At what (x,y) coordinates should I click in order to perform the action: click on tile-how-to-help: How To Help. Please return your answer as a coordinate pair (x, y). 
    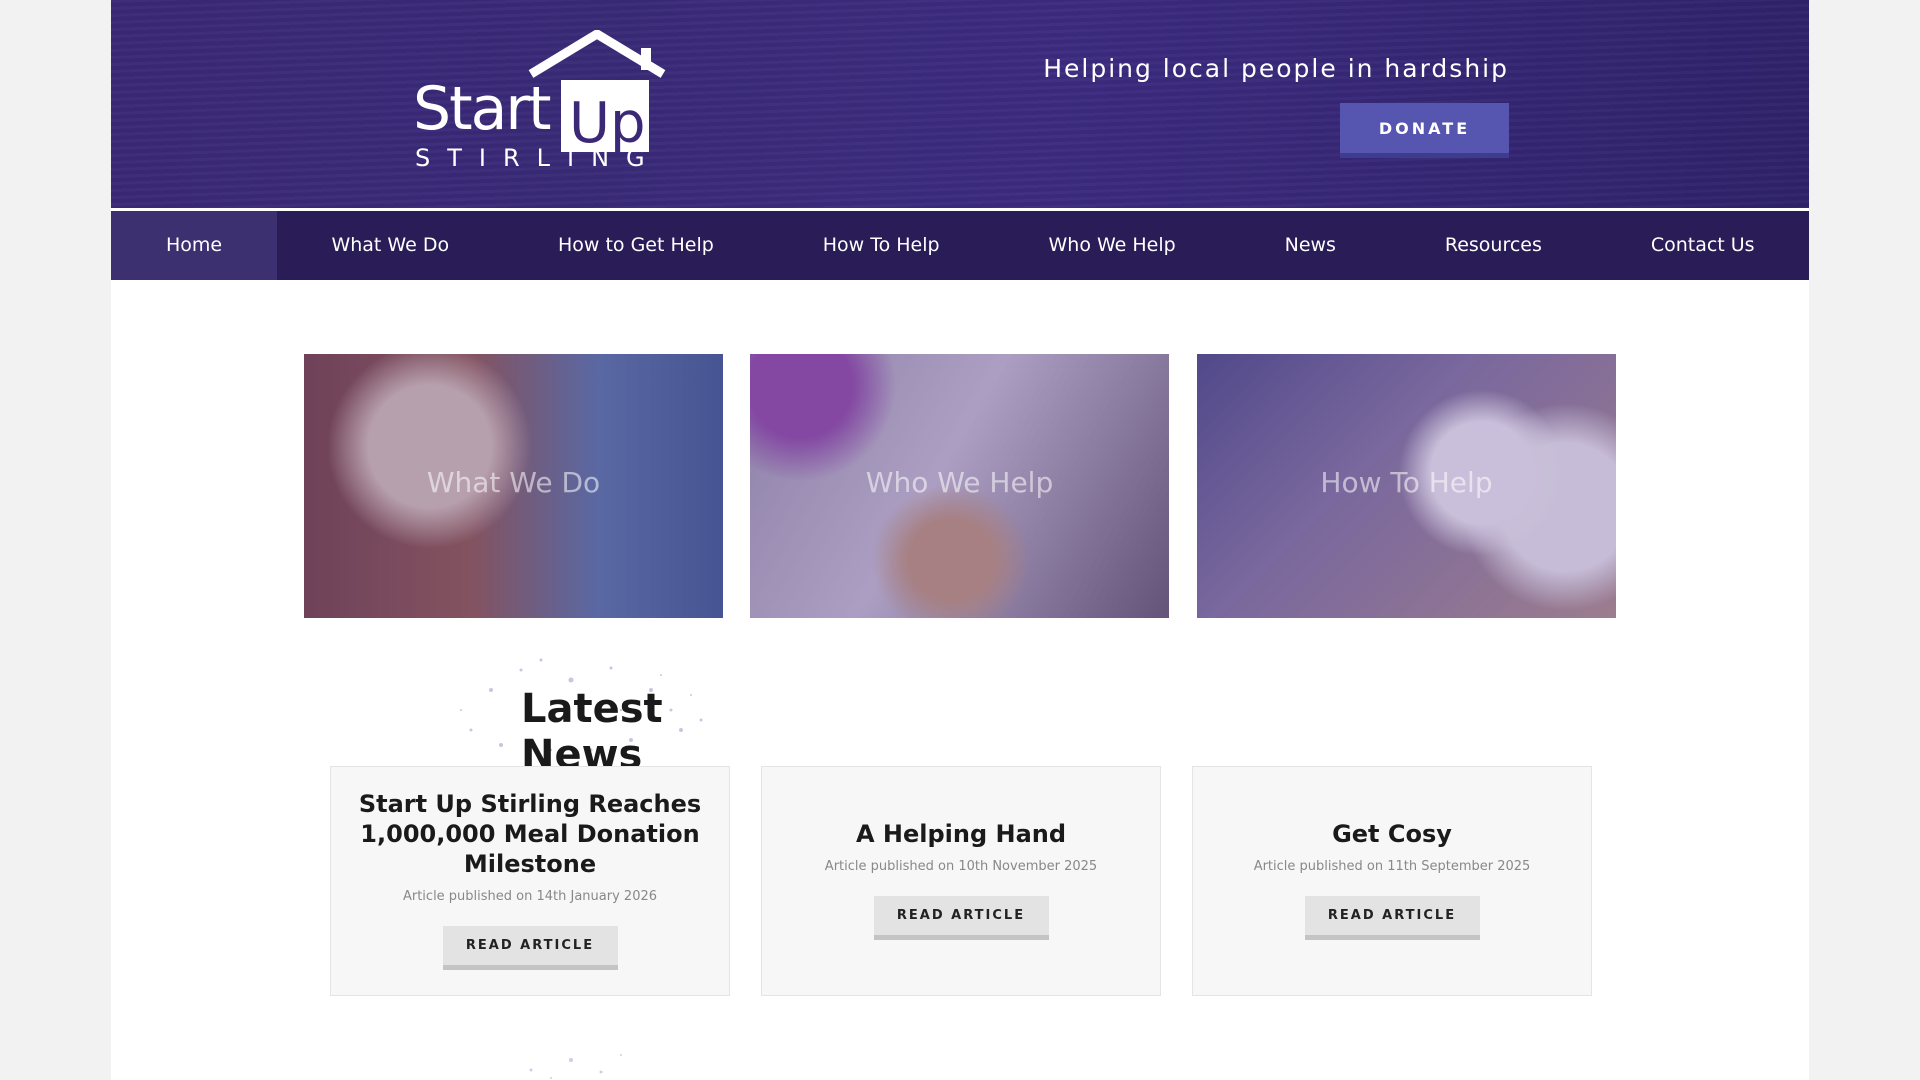
    Looking at the image, I should click on (1406, 486).